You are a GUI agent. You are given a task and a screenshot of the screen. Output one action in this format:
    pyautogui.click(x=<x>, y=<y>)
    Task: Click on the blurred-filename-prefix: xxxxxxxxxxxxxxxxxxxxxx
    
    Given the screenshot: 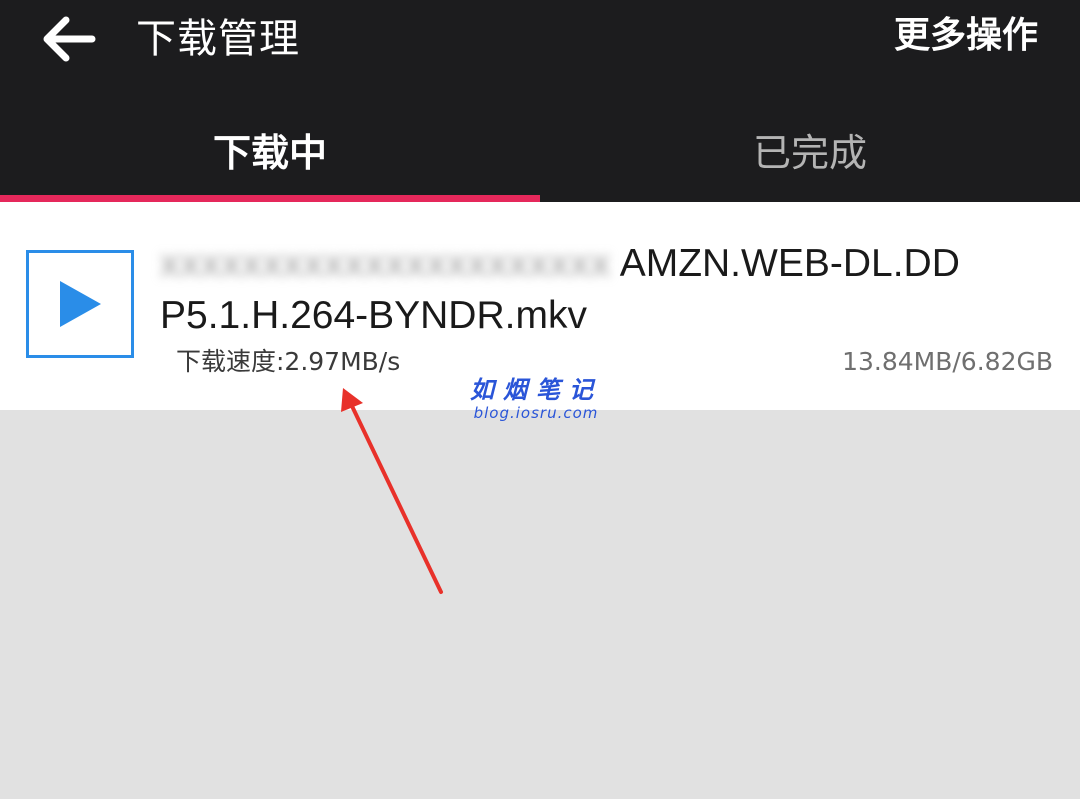 What is the action you would take?
    pyautogui.click(x=385, y=263)
    